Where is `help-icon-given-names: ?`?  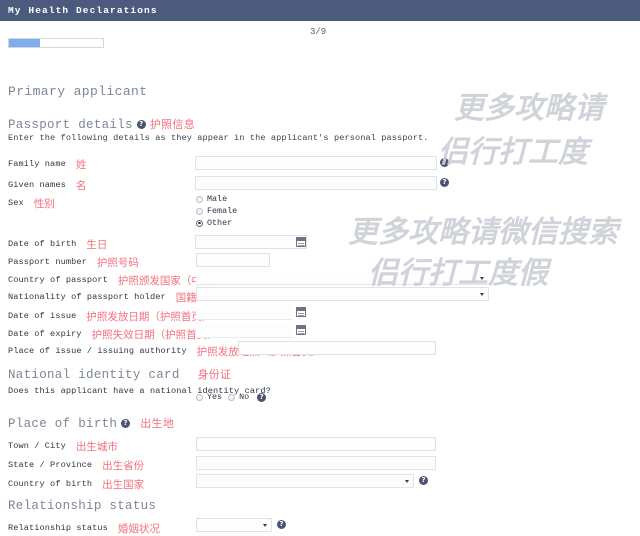 help-icon-given-names: ? is located at coordinates (444, 182).